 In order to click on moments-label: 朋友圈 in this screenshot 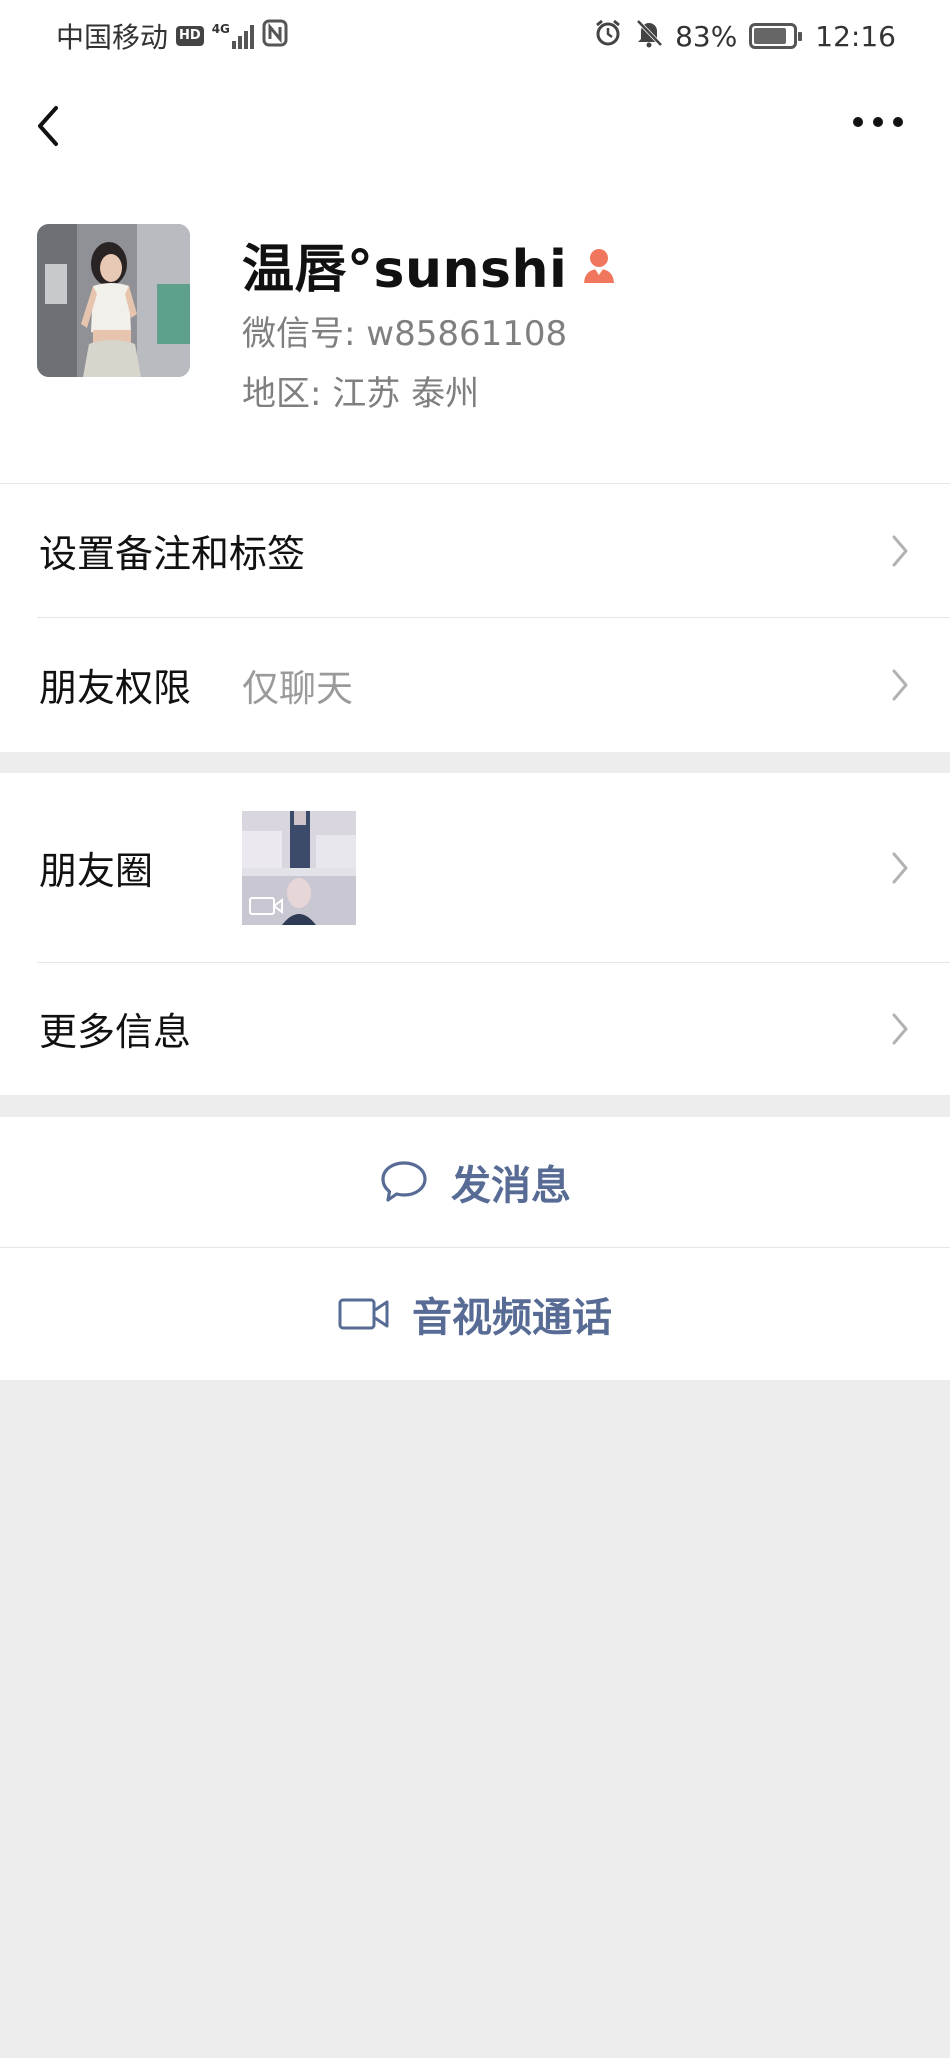, I will do `click(96, 871)`.